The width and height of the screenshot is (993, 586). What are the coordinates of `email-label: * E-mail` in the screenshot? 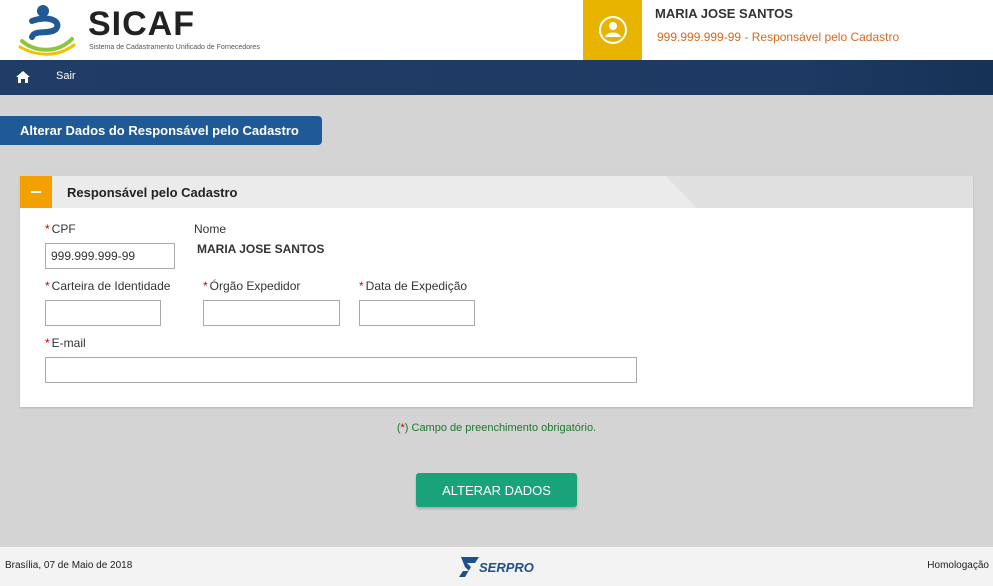 It's located at (65, 343).